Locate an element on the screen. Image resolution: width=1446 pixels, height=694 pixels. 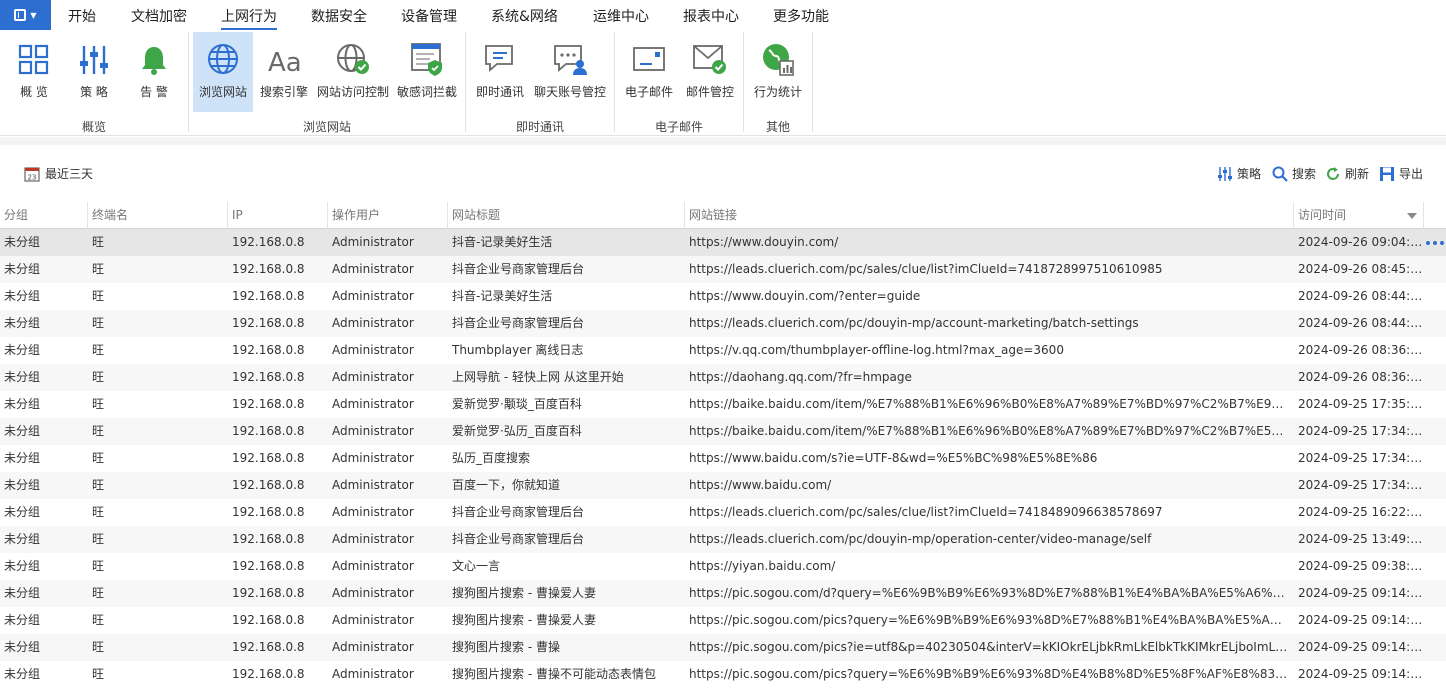
tool-search-engine: Aa 搜索引擎 is located at coordinates (284, 72).